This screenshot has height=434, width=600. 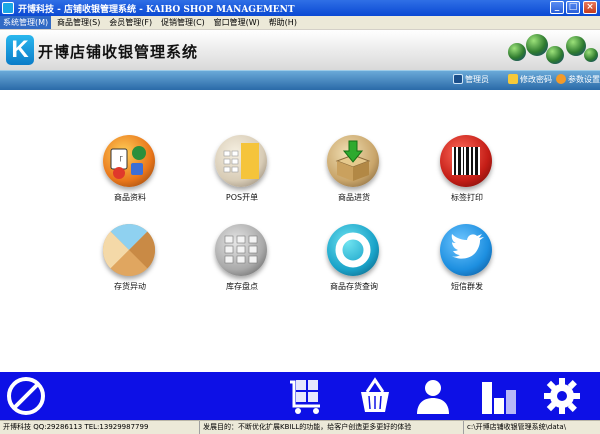 I want to click on status-company: 开博科技 QQ:29286113 TEL:13929987799, so click(x=100, y=427).